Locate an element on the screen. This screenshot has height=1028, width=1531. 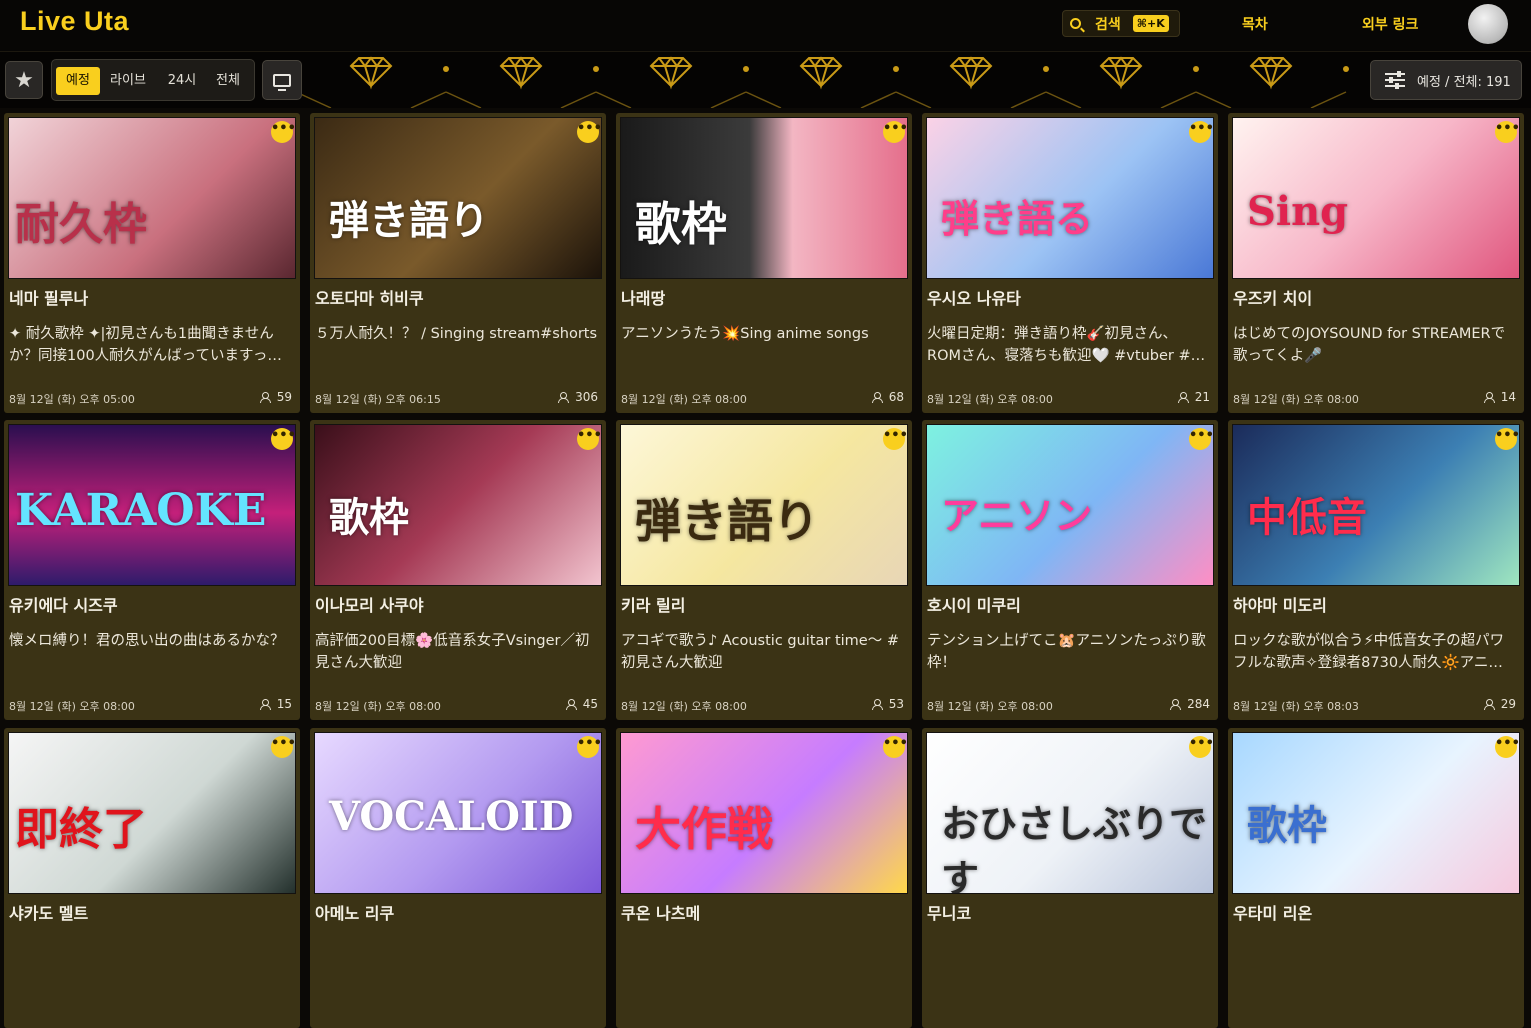
star-icon: ★ is located at coordinates (24, 80).